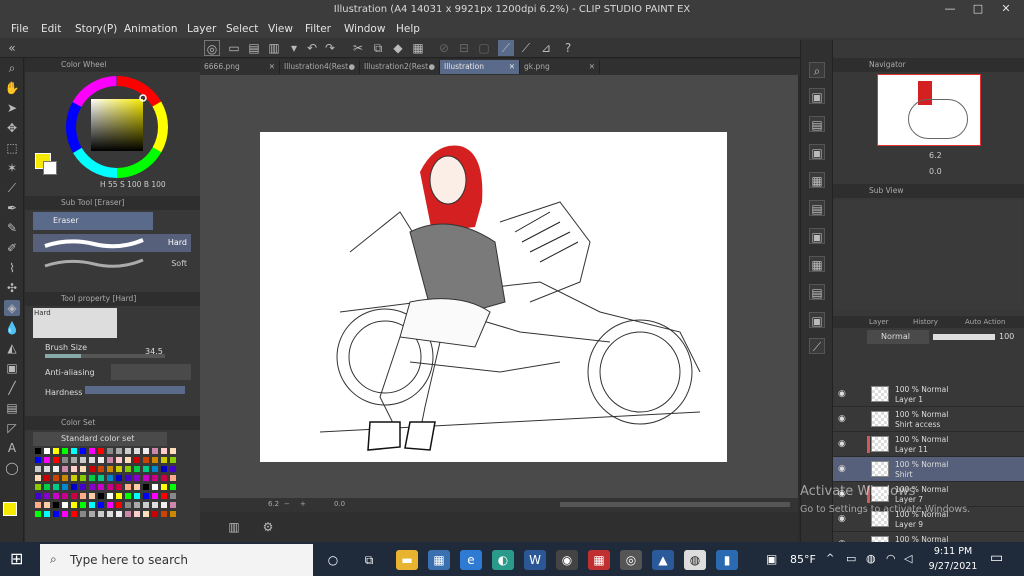 The width and height of the screenshot is (1024, 576). Describe the element at coordinates (817, 180) in the screenshot. I see `material-icon-4: ▦` at that location.